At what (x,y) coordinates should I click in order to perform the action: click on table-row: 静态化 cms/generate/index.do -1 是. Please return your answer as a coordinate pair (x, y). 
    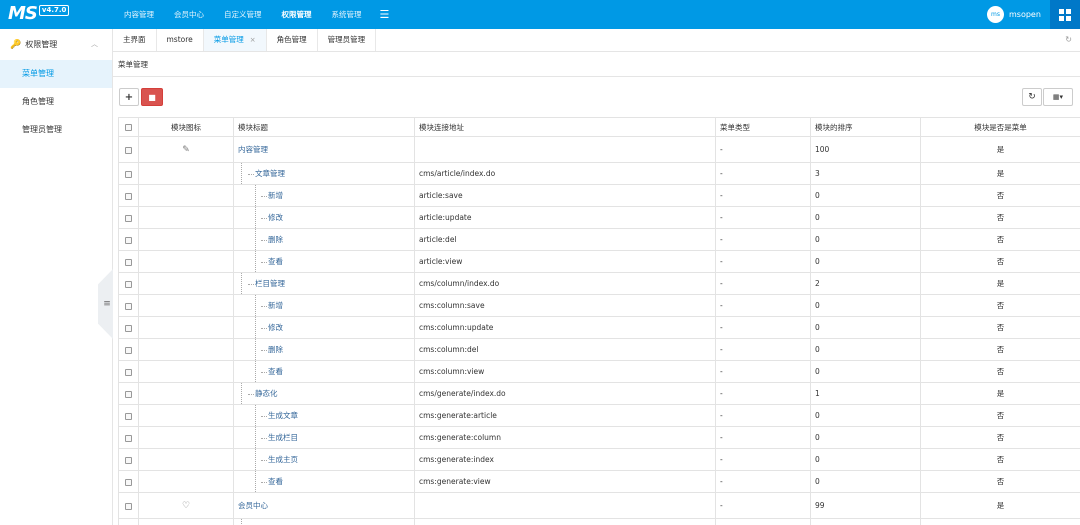
    Looking at the image, I should click on (599, 393).